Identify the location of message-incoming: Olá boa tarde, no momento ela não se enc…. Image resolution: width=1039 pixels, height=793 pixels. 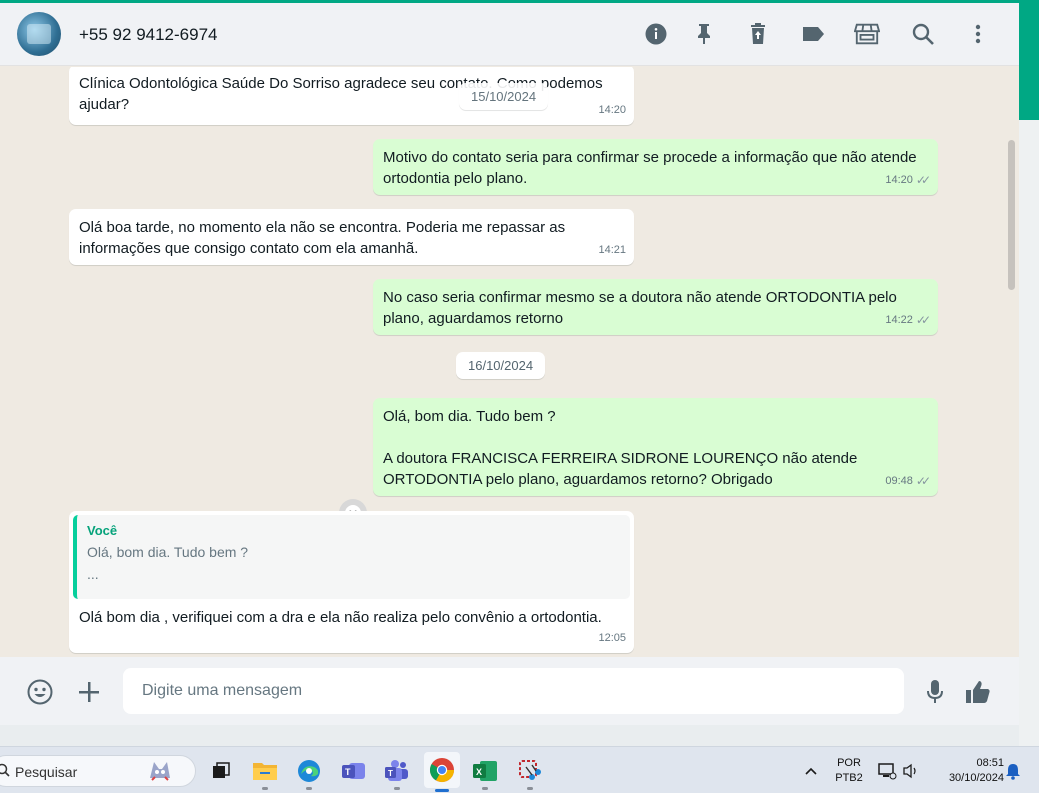
(351, 237).